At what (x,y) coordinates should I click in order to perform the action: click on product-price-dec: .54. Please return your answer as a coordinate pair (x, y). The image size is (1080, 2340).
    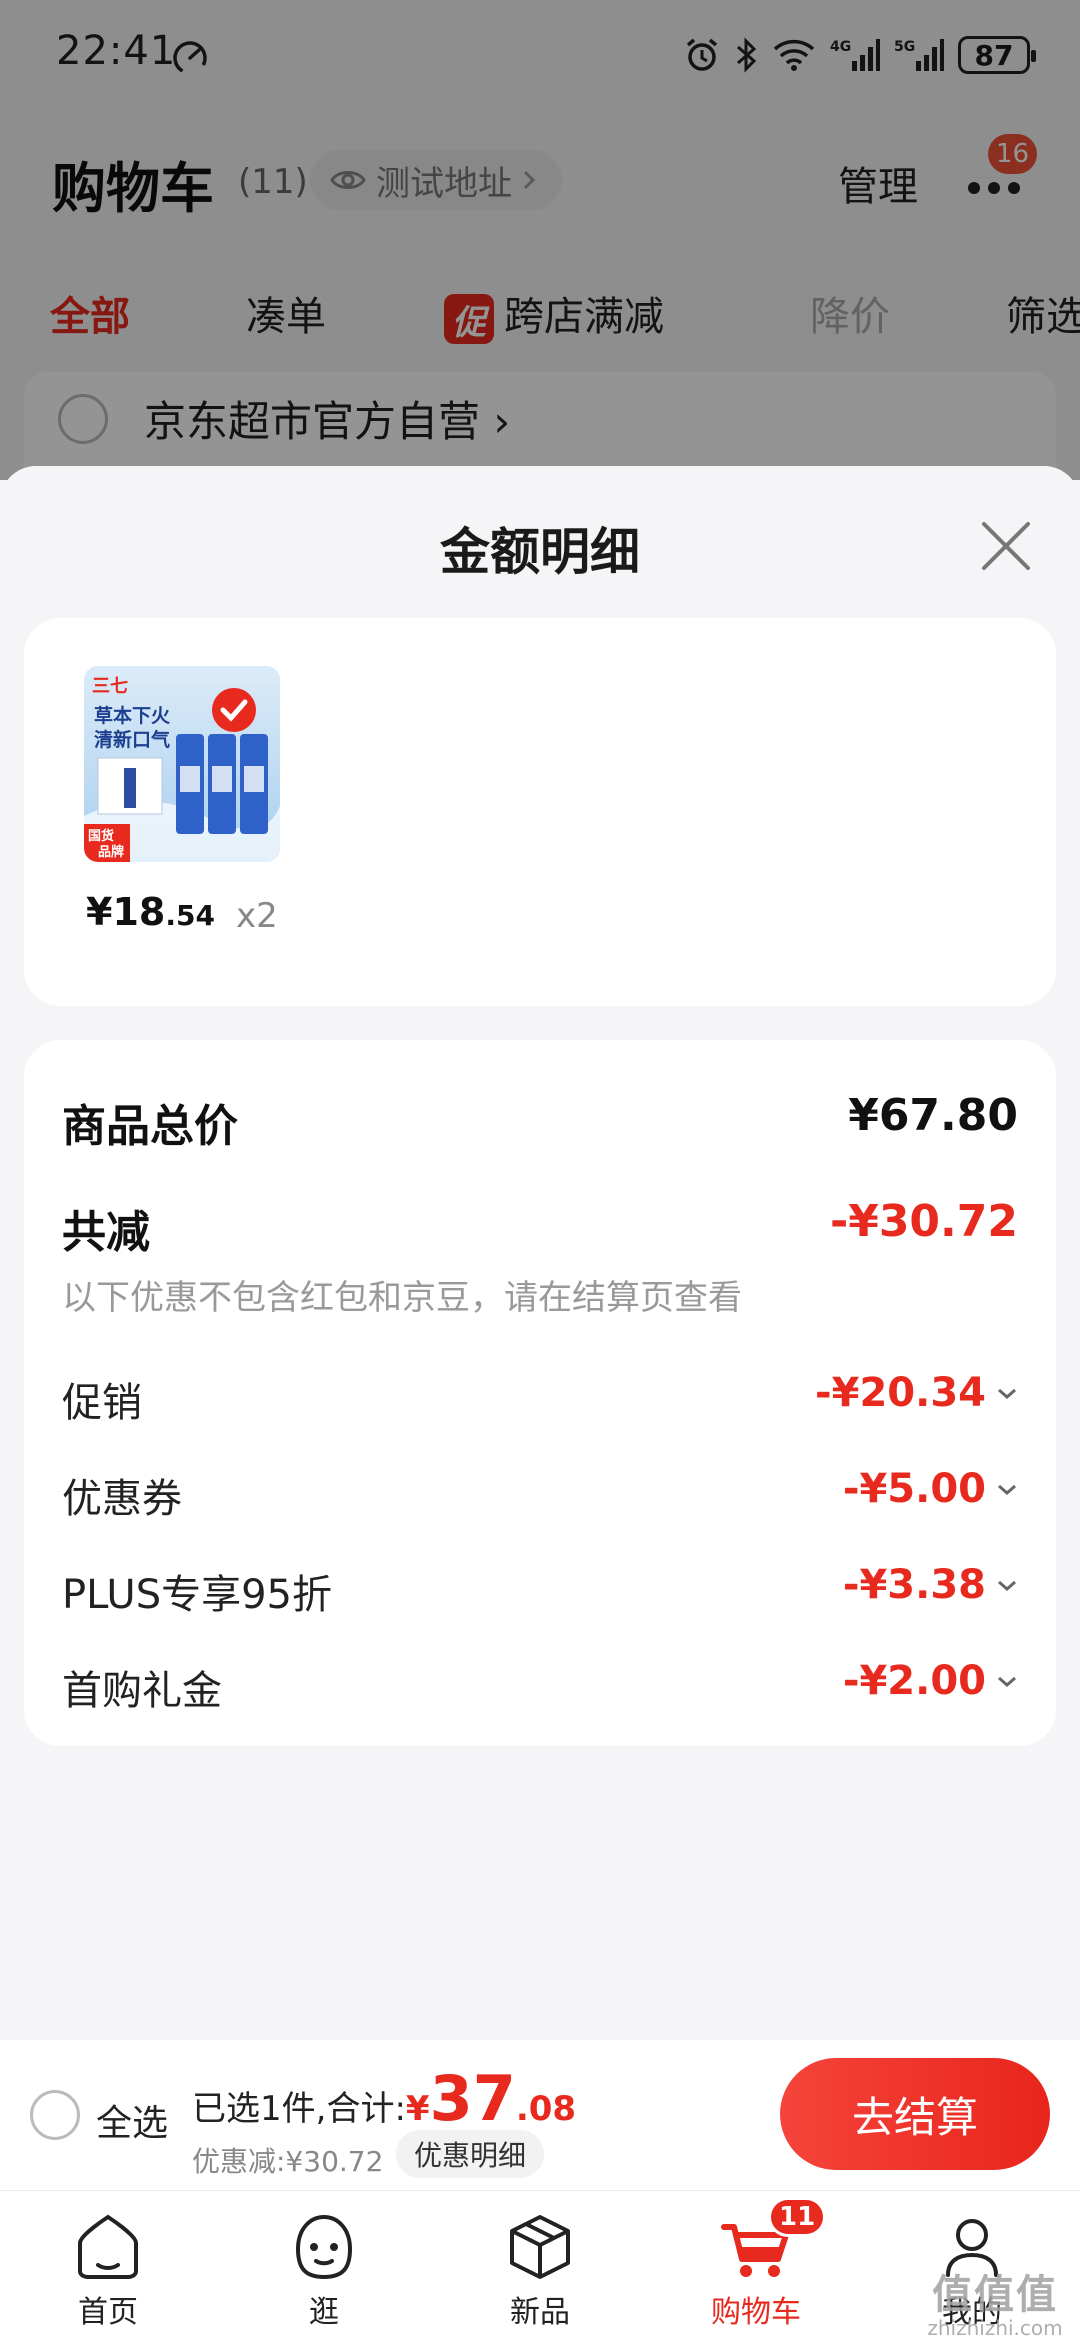
    Looking at the image, I should click on (190, 915).